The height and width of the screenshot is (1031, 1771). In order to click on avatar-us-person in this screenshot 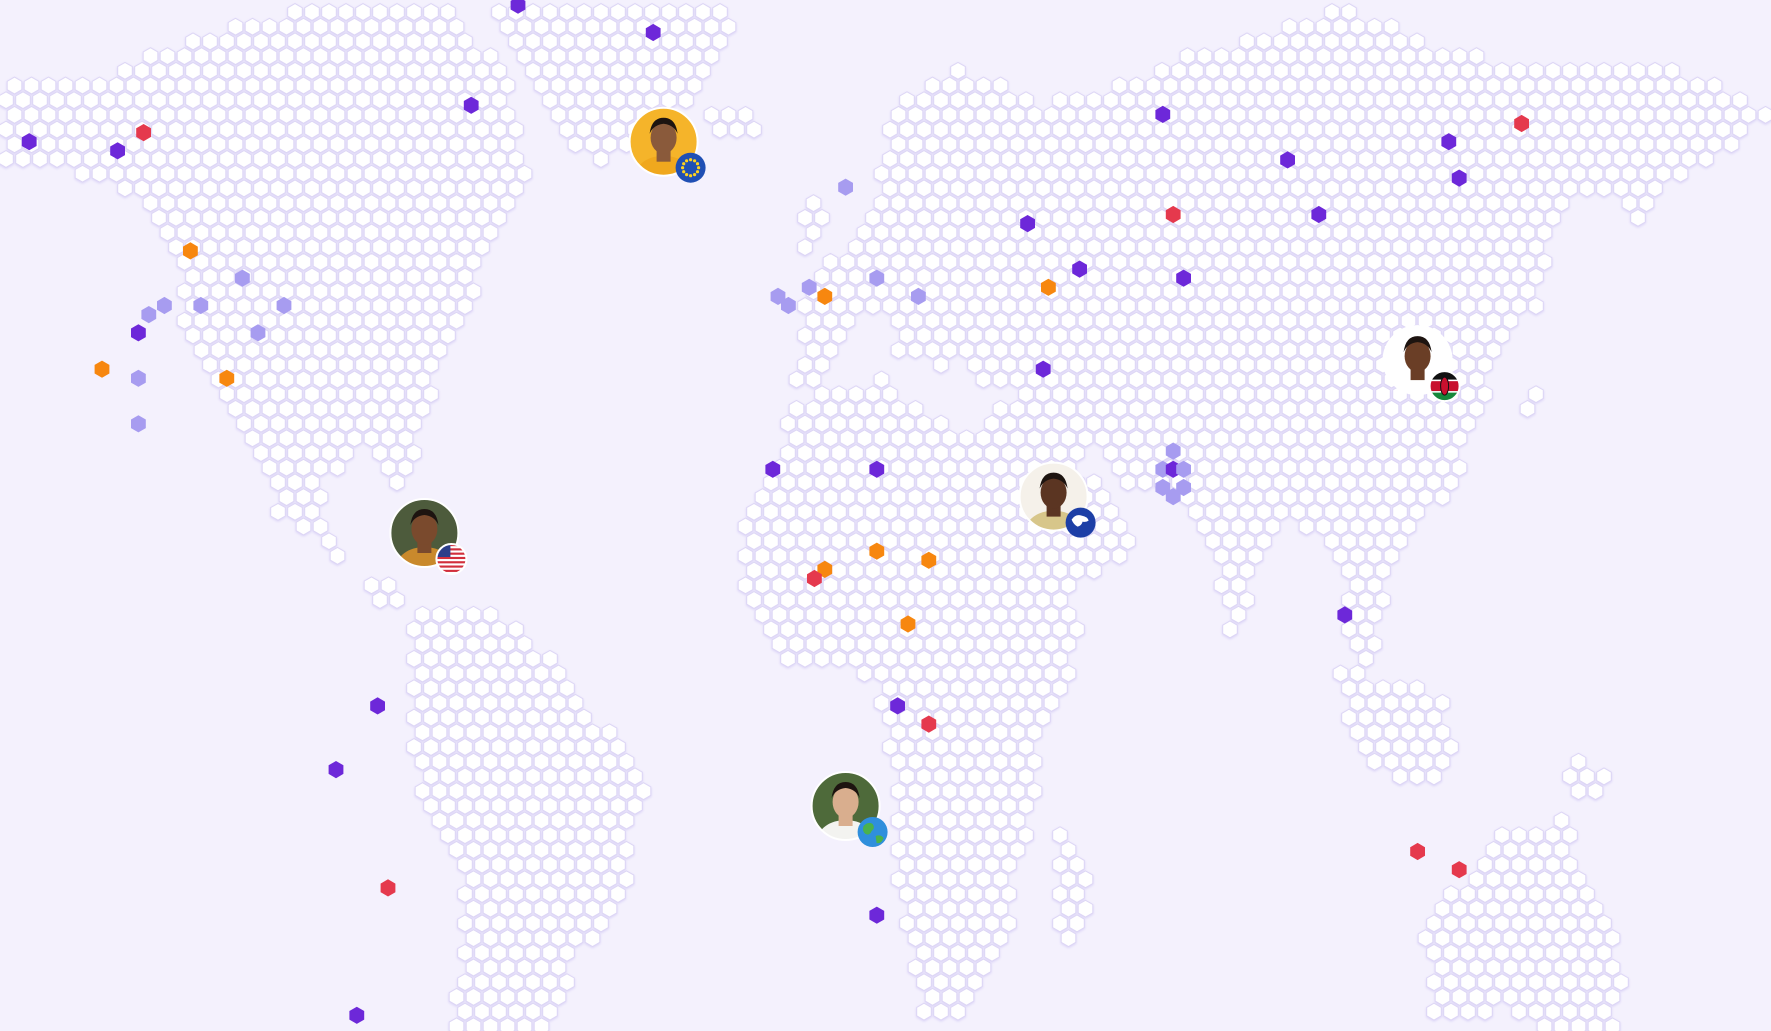, I will do `click(428, 542)`.